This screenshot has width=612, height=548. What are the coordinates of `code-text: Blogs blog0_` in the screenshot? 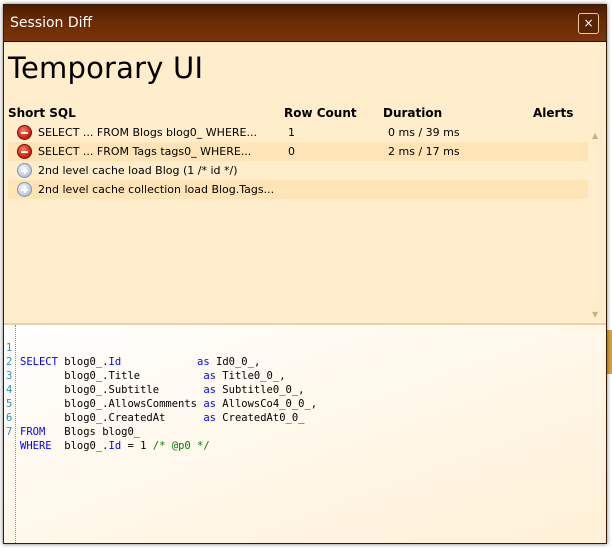 It's located at (93, 432).